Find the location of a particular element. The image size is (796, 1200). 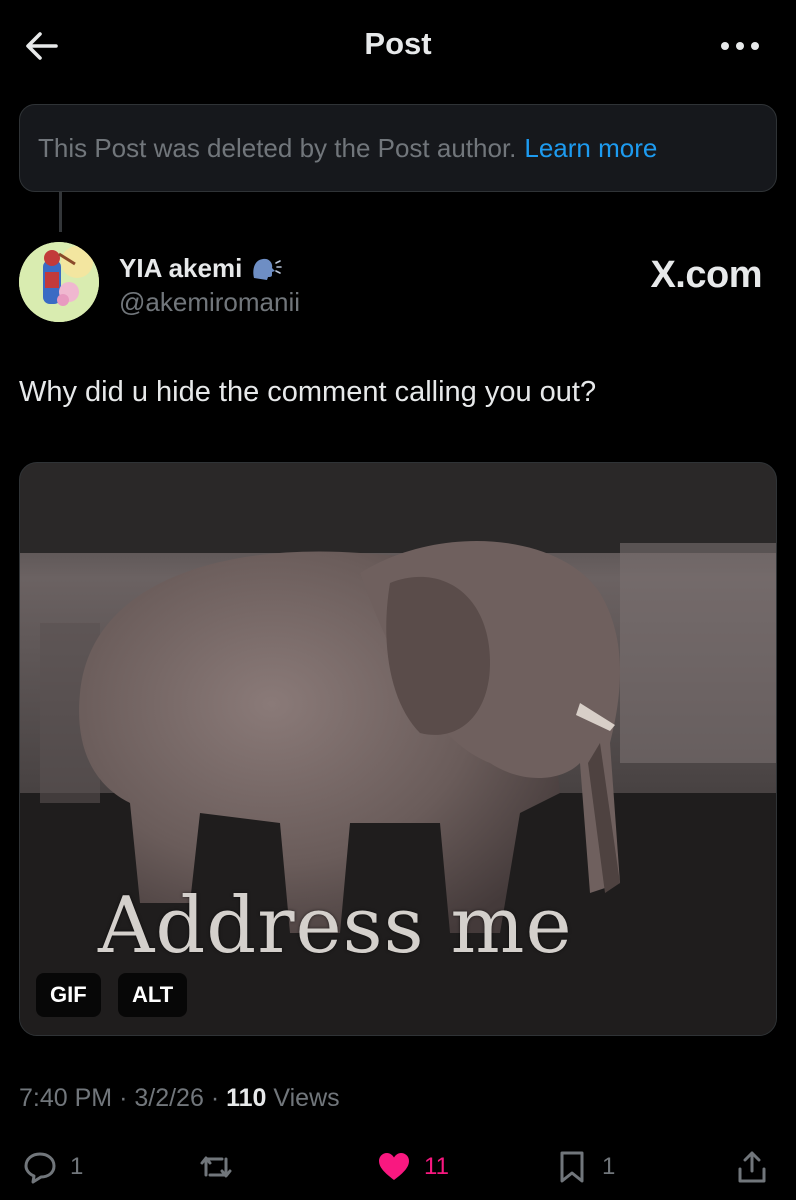

post-date: 3/2/26 is located at coordinates (169, 1098).